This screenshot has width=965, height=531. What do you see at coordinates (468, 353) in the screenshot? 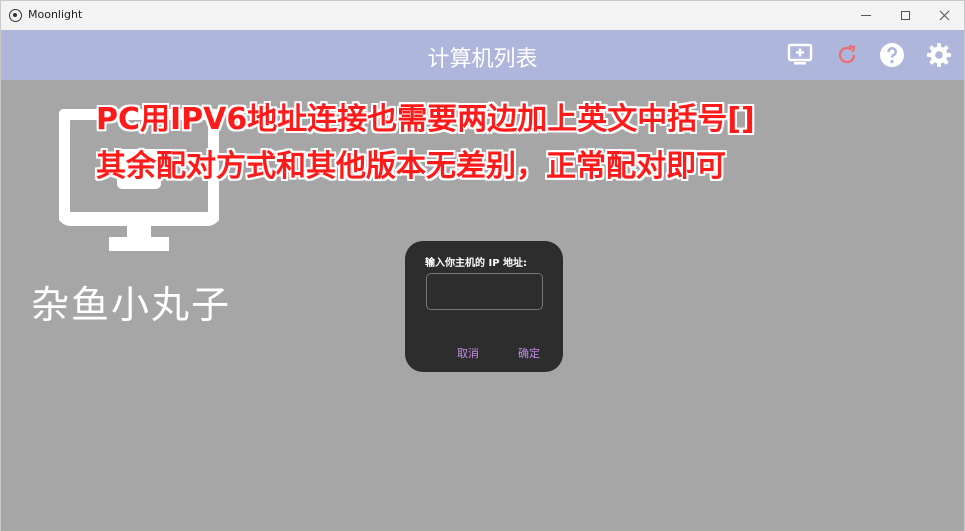
I see `cancel-button: 取消` at bounding box center [468, 353].